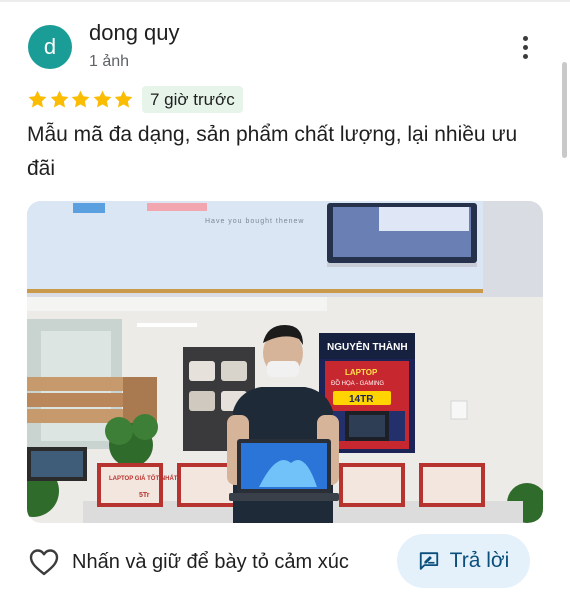 Image resolution: width=570 pixels, height=600 pixels. What do you see at coordinates (143, 478) in the screenshot?
I see `display-label: LAPTOP GIÁ TỐT NHẤT` at bounding box center [143, 478].